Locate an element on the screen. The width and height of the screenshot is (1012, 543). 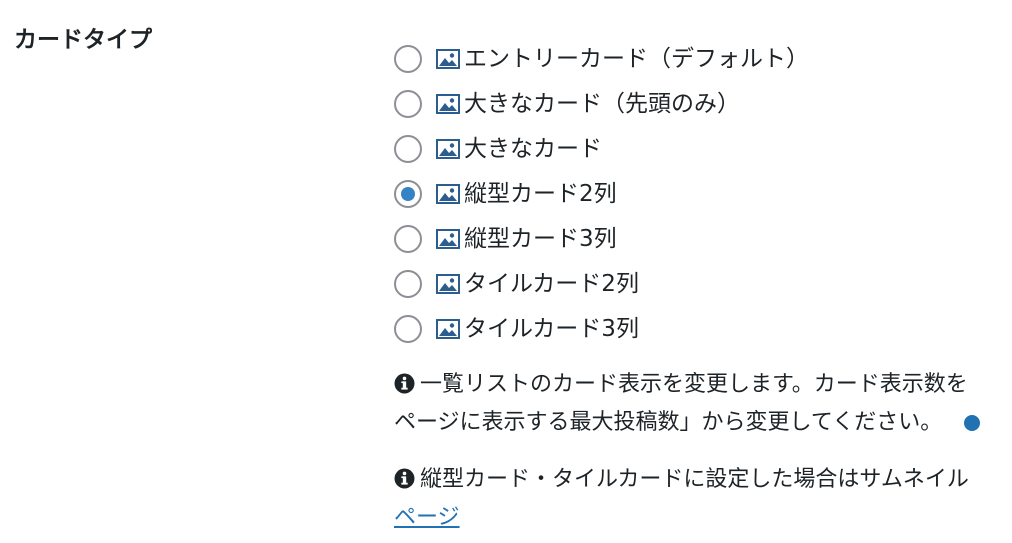
radio-option-label: 縦型カード2列 is located at coordinates (540, 193).